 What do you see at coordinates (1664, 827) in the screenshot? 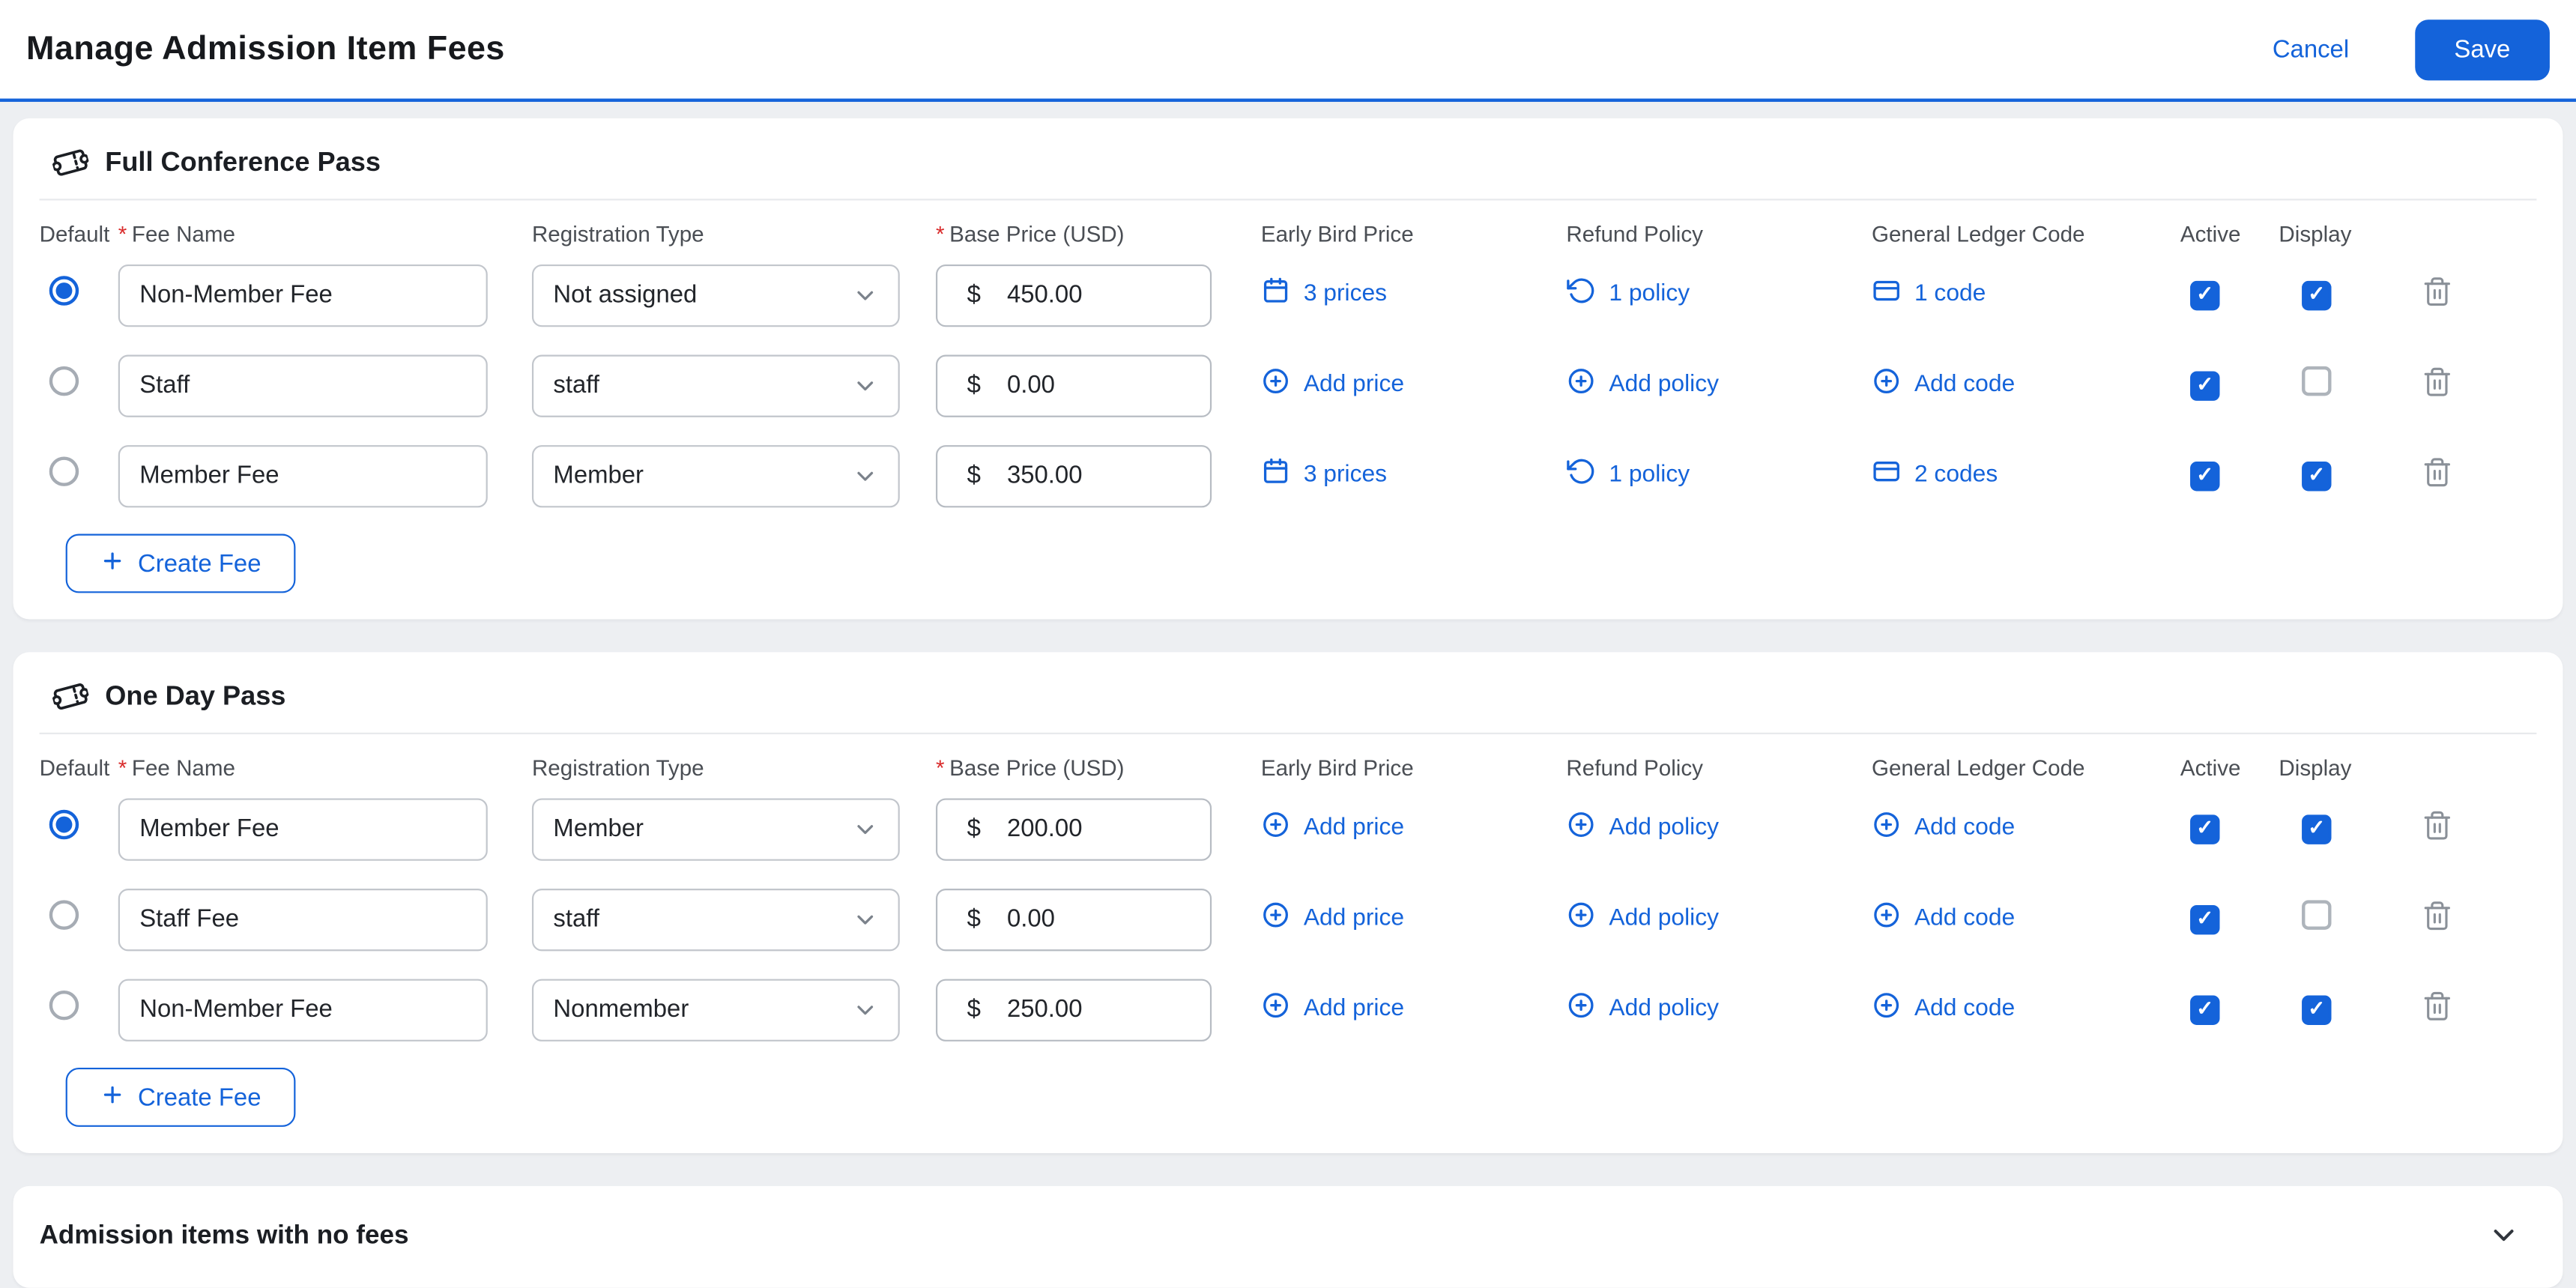
I see `refund-policy-label: Add policy` at bounding box center [1664, 827].